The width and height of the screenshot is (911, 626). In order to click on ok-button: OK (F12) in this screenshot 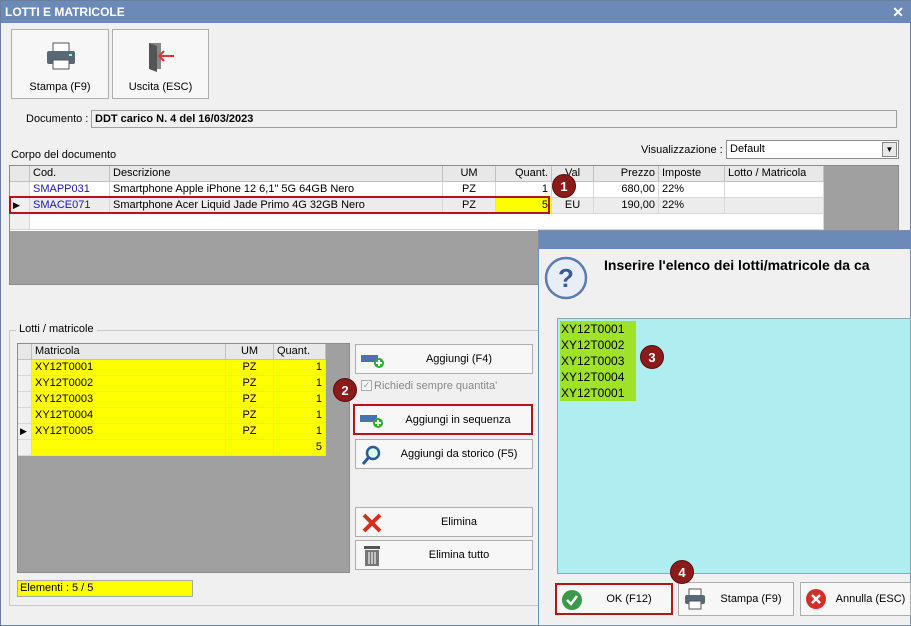, I will do `click(614, 599)`.